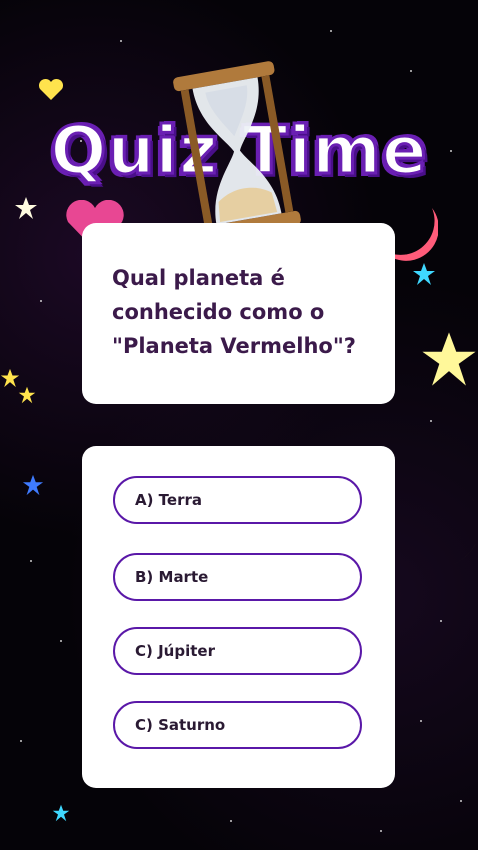 The height and width of the screenshot is (850, 478). What do you see at coordinates (180, 725) in the screenshot?
I see `option-label: C) Saturno` at bounding box center [180, 725].